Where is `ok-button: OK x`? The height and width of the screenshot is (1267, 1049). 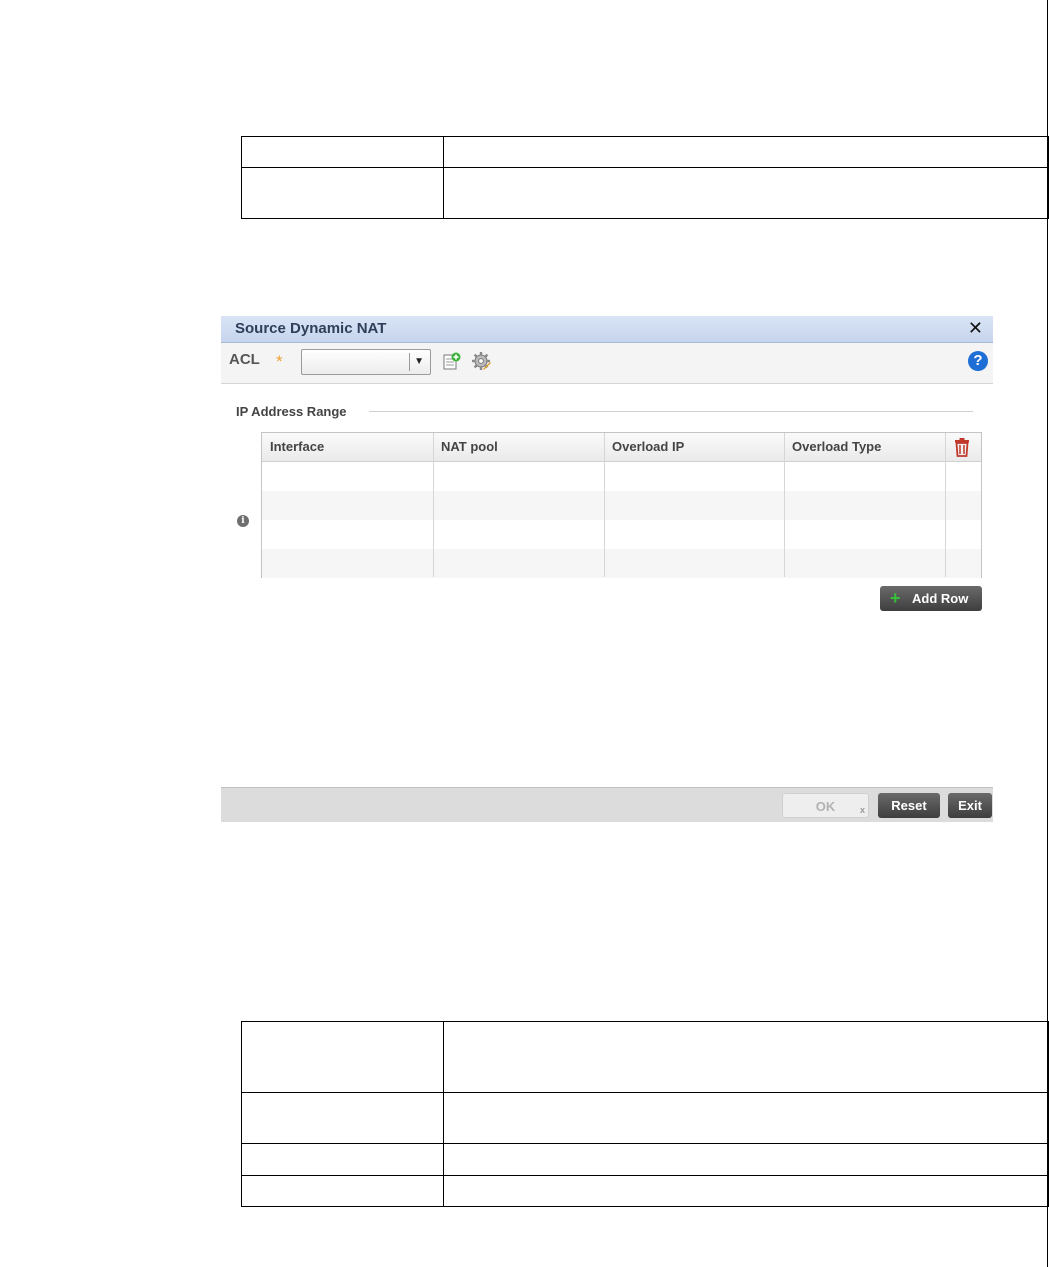
ok-button: OK x is located at coordinates (825, 805).